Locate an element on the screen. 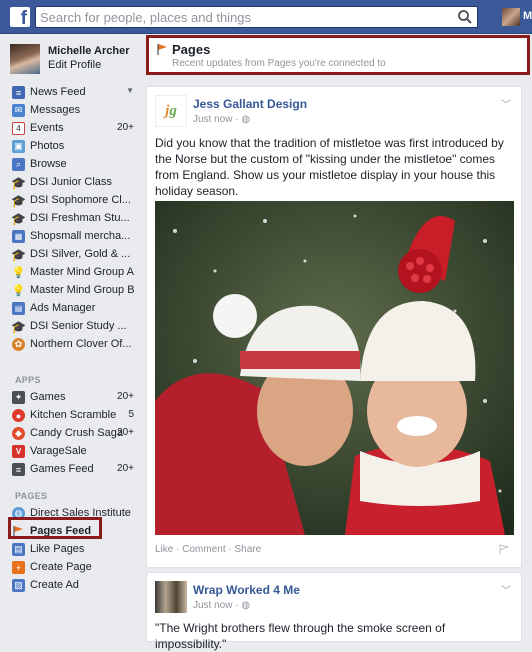 The height and width of the screenshot is (652, 532). comment-link: Comment is located at coordinates (203, 549).